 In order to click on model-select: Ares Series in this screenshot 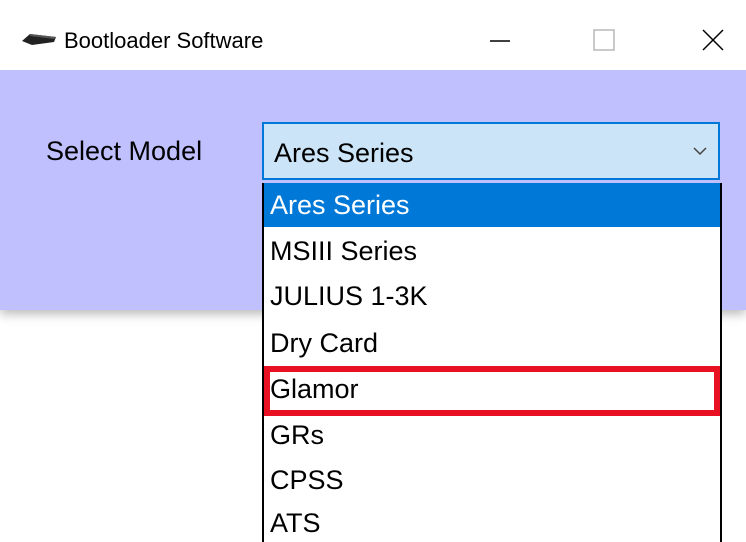, I will do `click(491, 151)`.